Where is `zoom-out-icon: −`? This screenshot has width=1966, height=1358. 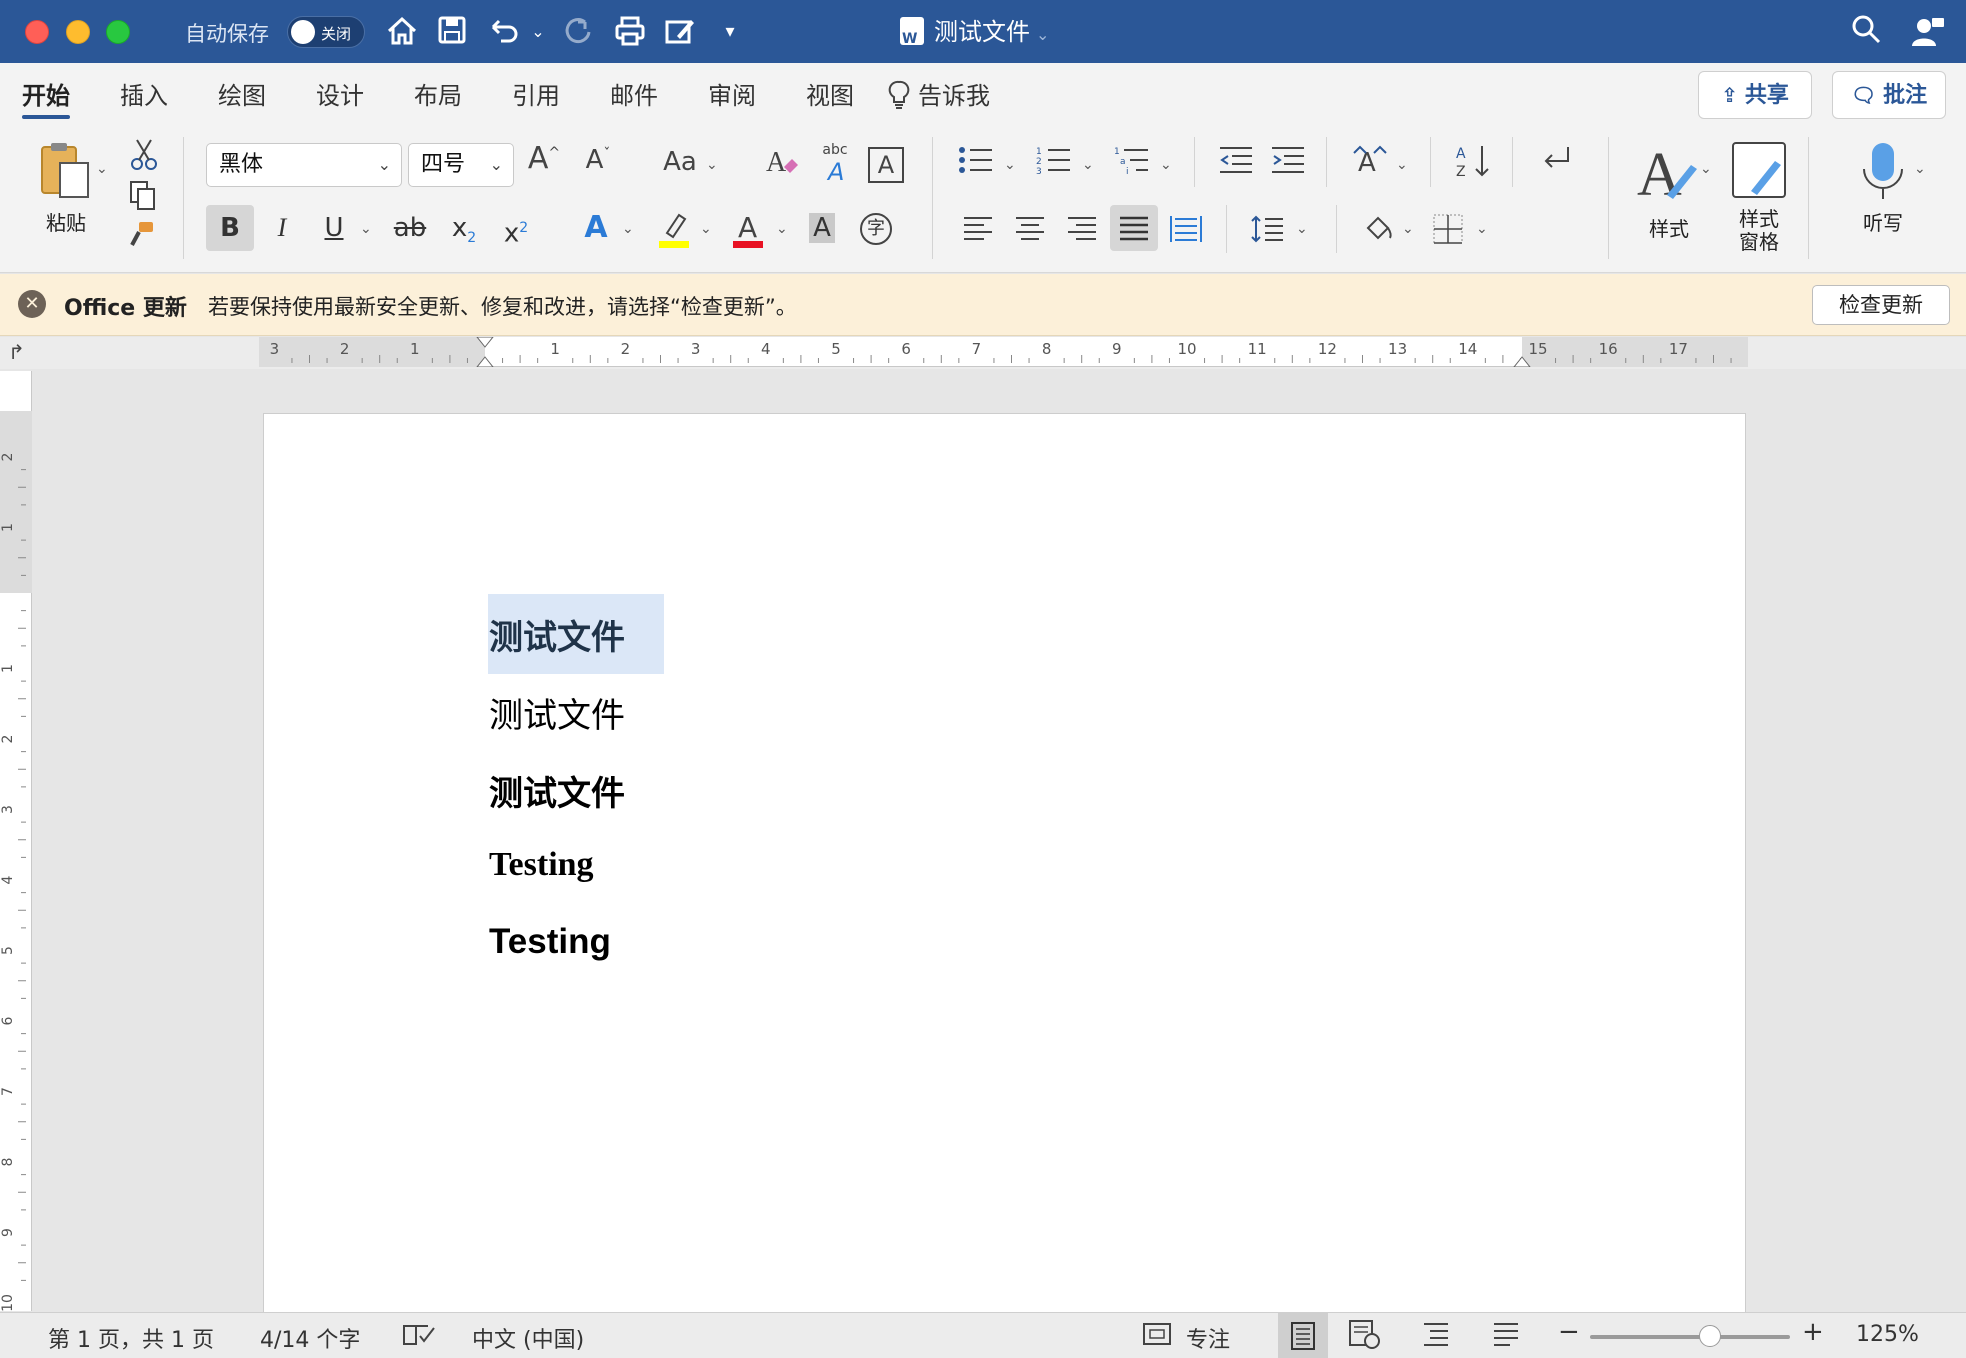
zoom-out-icon: − is located at coordinates (1569, 1332).